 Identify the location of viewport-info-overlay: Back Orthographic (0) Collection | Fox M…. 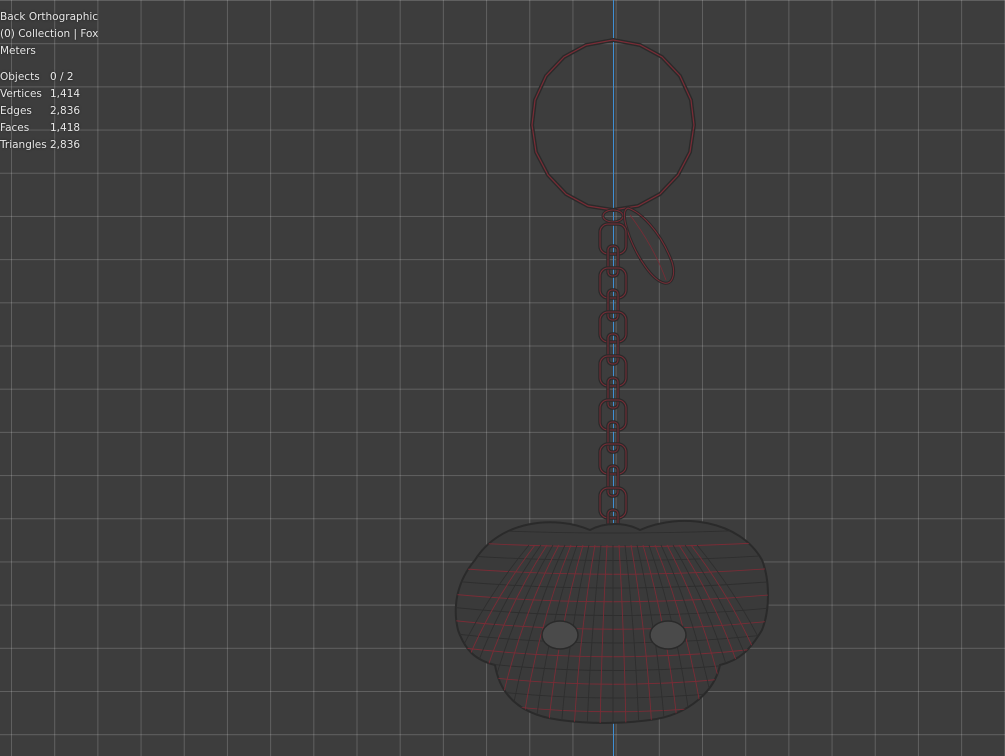
(49, 81).